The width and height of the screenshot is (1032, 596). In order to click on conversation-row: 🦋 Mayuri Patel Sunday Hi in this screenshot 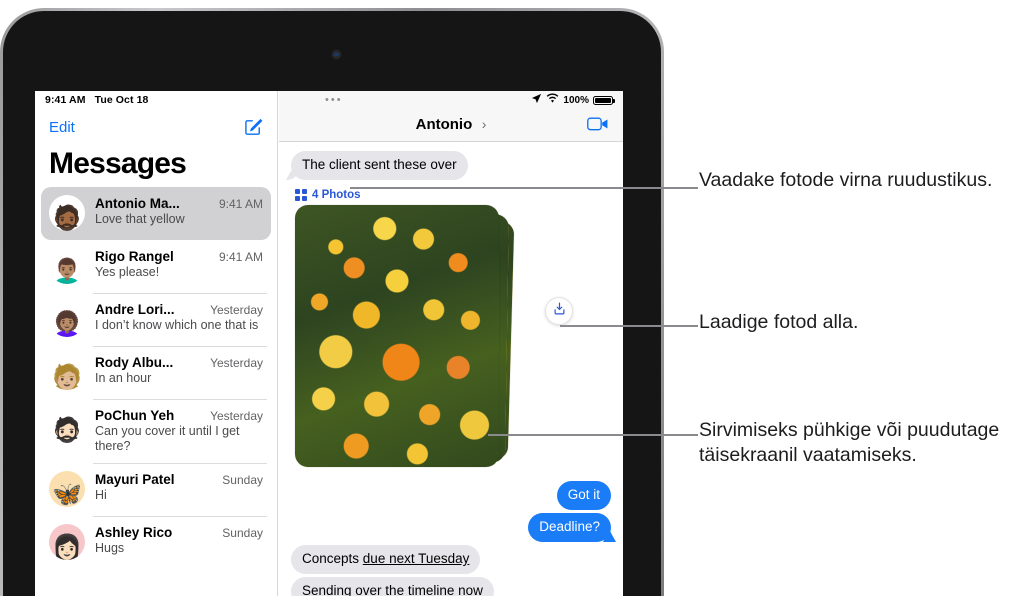, I will do `click(156, 489)`.